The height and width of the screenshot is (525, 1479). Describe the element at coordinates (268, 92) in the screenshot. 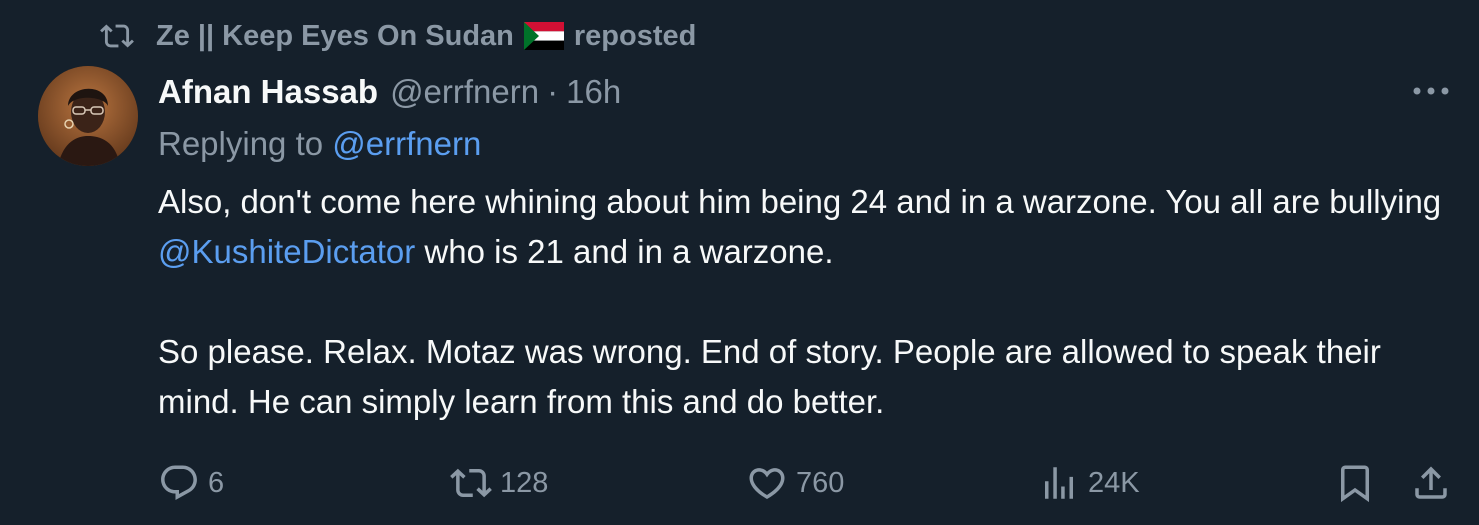

I see `display-name: Afnan Hassab` at that location.